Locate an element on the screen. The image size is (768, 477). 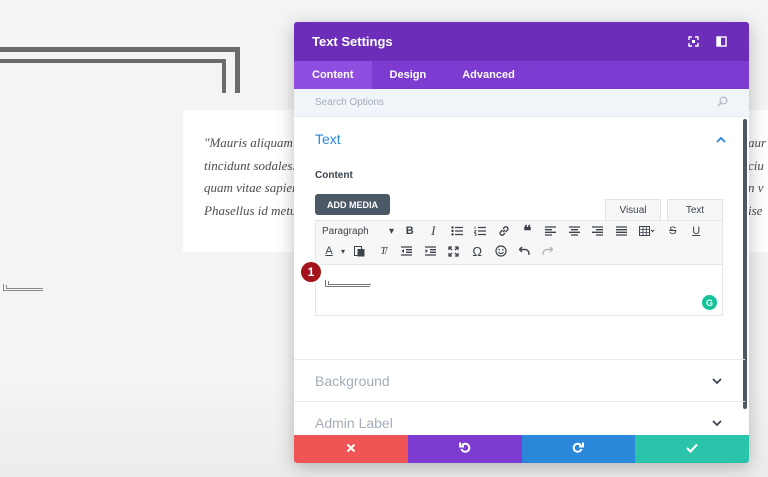
redo-button is located at coordinates (578, 449).